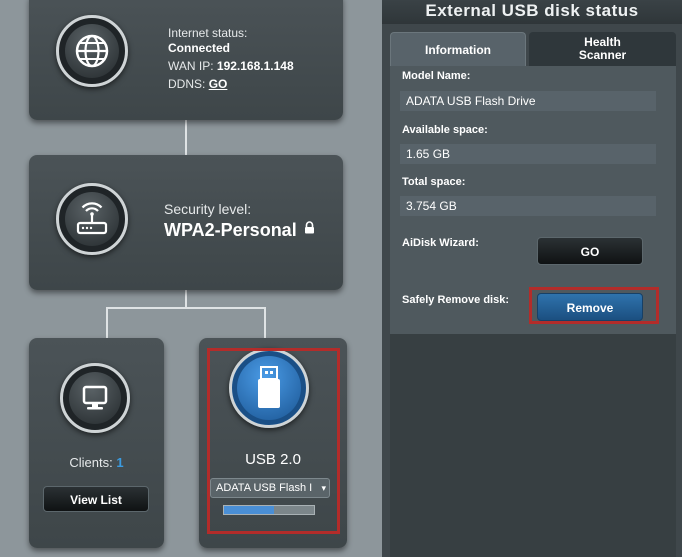 The width and height of the screenshot is (682, 557). I want to click on total-space-label: Total space:, so click(434, 182).